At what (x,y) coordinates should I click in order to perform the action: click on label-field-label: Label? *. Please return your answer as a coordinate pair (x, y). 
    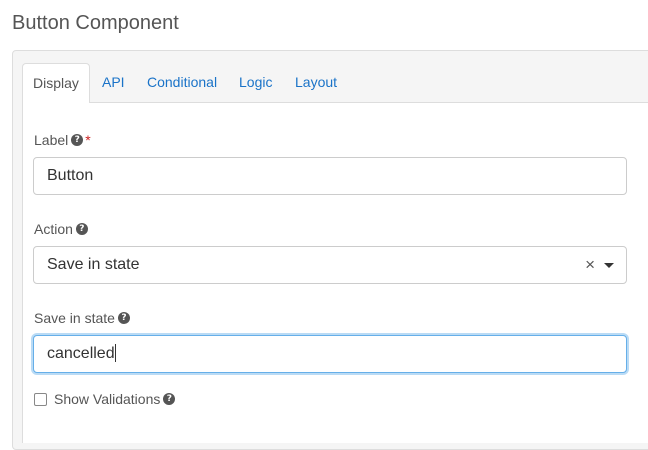
    Looking at the image, I should click on (62, 140).